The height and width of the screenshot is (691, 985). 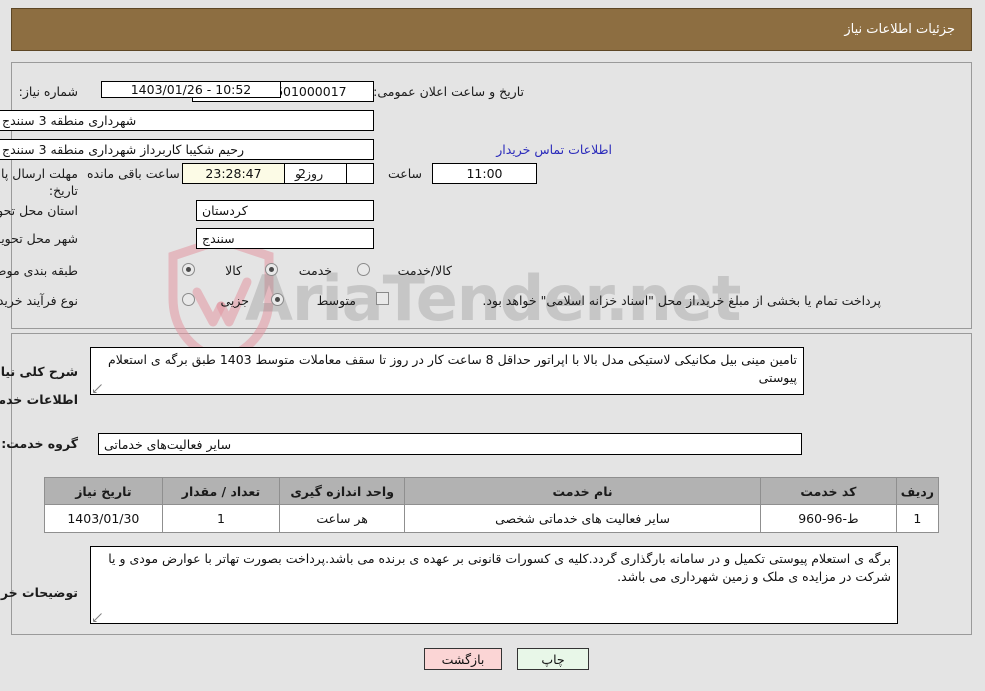 What do you see at coordinates (39, 270) in the screenshot?
I see `subject-category-label: طبقه بندی موضوعی:` at bounding box center [39, 270].